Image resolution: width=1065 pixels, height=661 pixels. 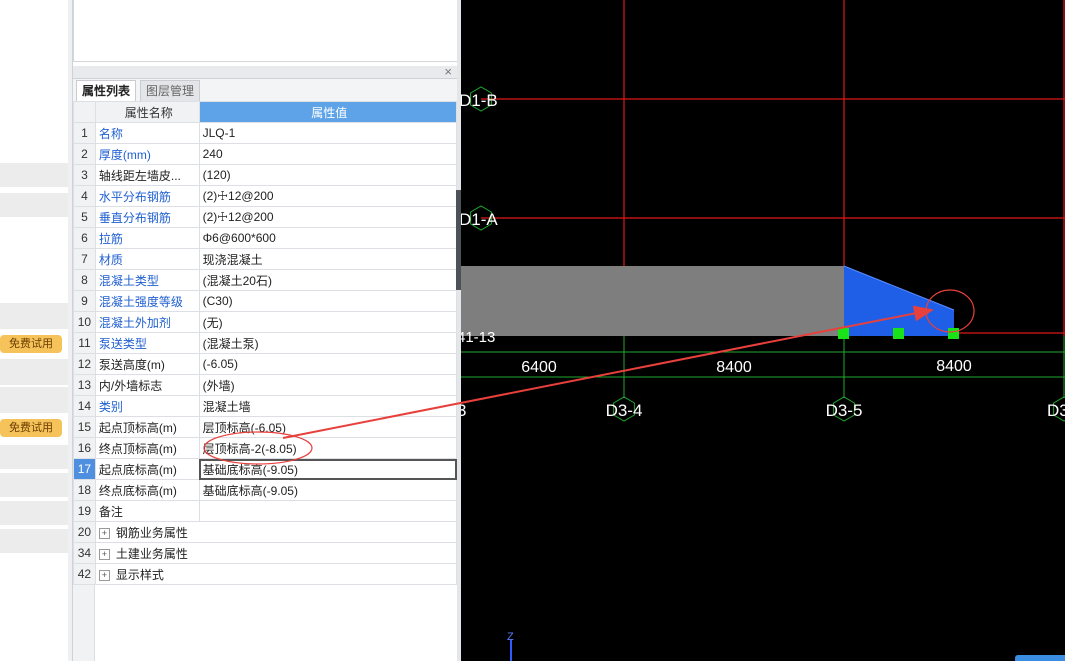 What do you see at coordinates (510, 646) in the screenshot?
I see `z-axis-indicator: Z` at bounding box center [510, 646].